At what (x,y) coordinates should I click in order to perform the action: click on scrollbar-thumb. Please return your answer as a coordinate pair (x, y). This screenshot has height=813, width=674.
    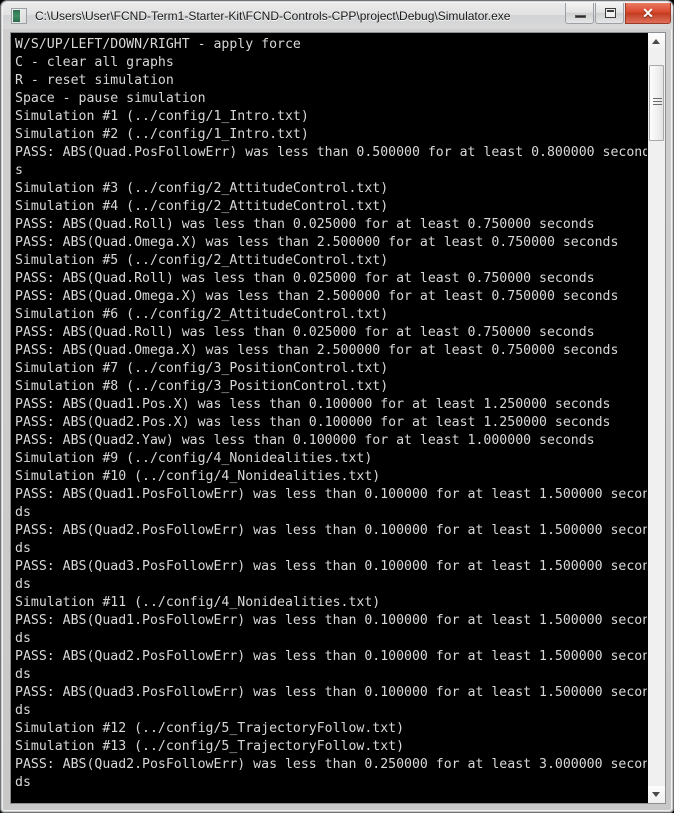
    Looking at the image, I should click on (656, 103).